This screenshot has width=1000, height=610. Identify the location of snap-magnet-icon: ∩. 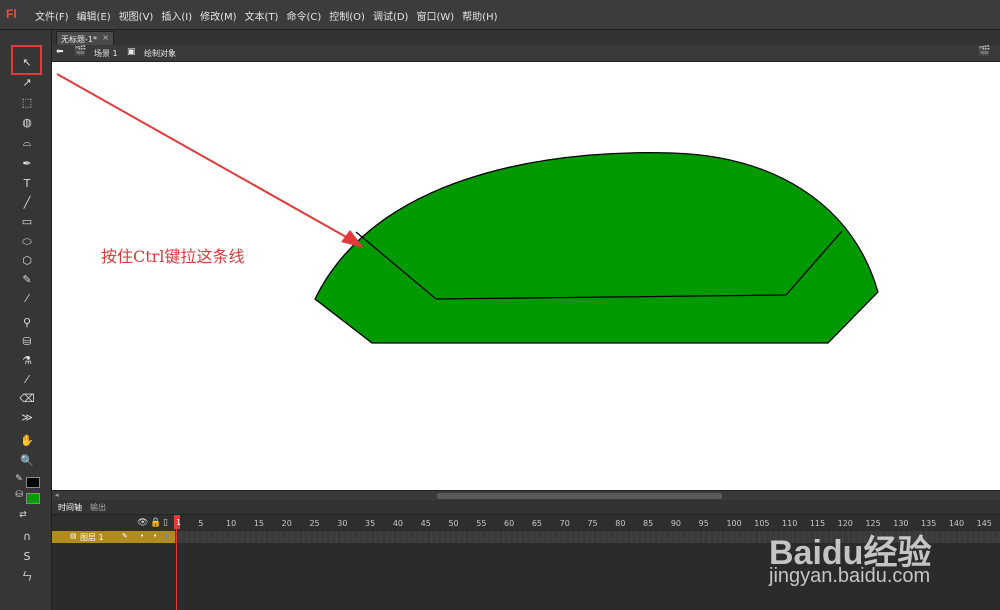
(27, 536).